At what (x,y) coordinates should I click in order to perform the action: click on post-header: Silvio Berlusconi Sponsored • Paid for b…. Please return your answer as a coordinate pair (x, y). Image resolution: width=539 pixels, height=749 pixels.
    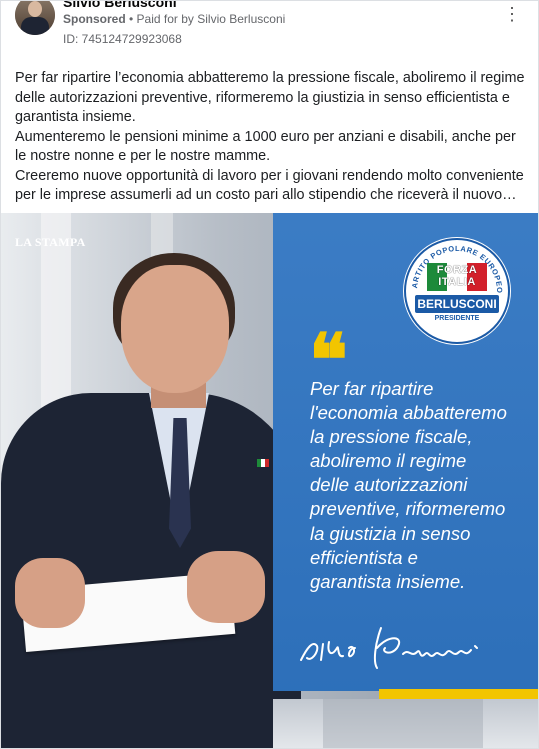
    Looking at the image, I should click on (269, 31).